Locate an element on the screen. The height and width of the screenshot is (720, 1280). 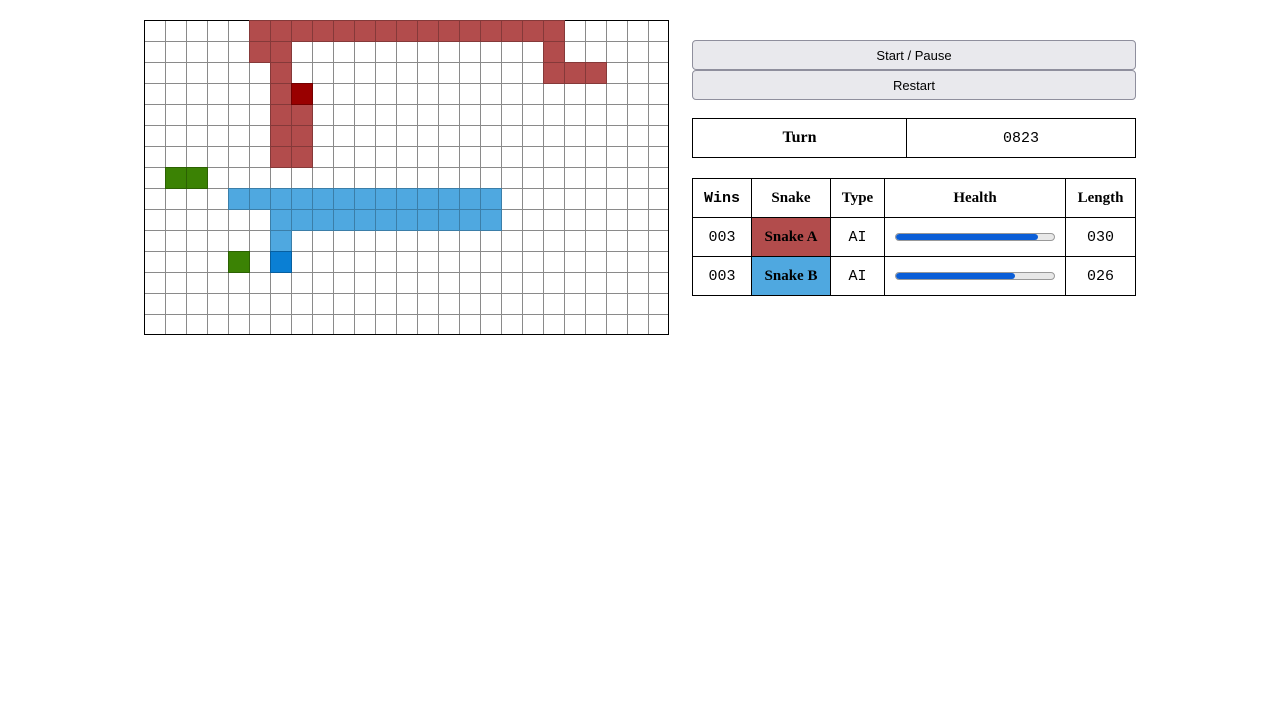
restart-button: Restart is located at coordinates (914, 85).